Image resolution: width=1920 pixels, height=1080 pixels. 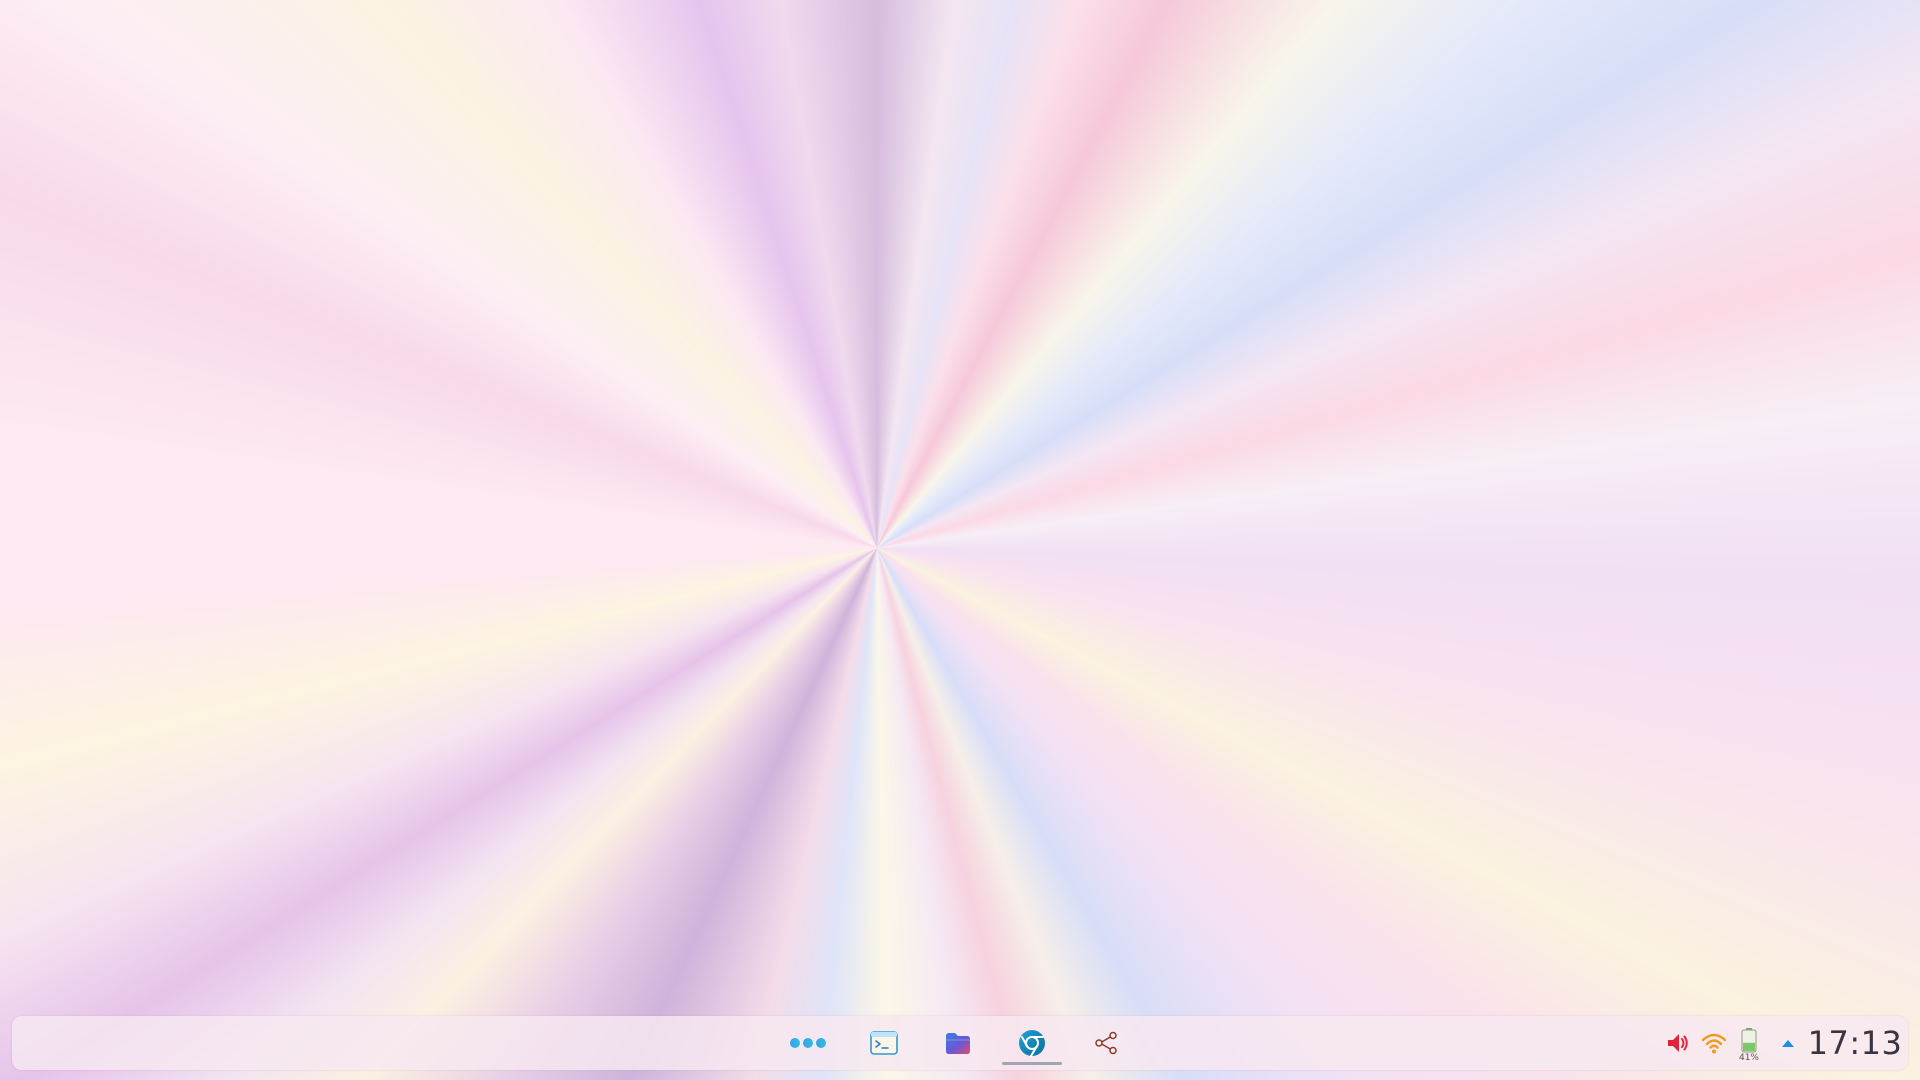 I want to click on browser-icon, so click(x=1032, y=1043).